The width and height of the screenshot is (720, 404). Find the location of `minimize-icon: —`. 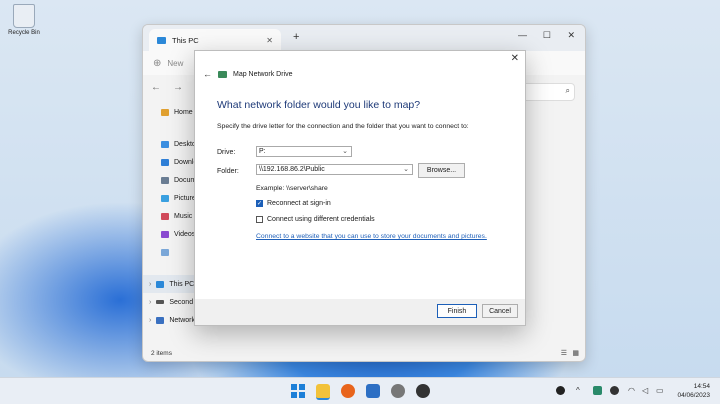

minimize-icon: — is located at coordinates (522, 35).